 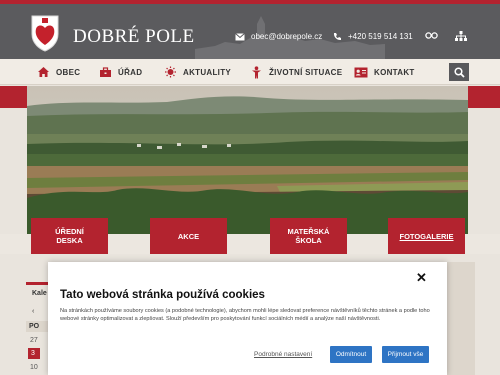 I want to click on nav-item-aktuality: AKTUALITY, so click(x=197, y=72).